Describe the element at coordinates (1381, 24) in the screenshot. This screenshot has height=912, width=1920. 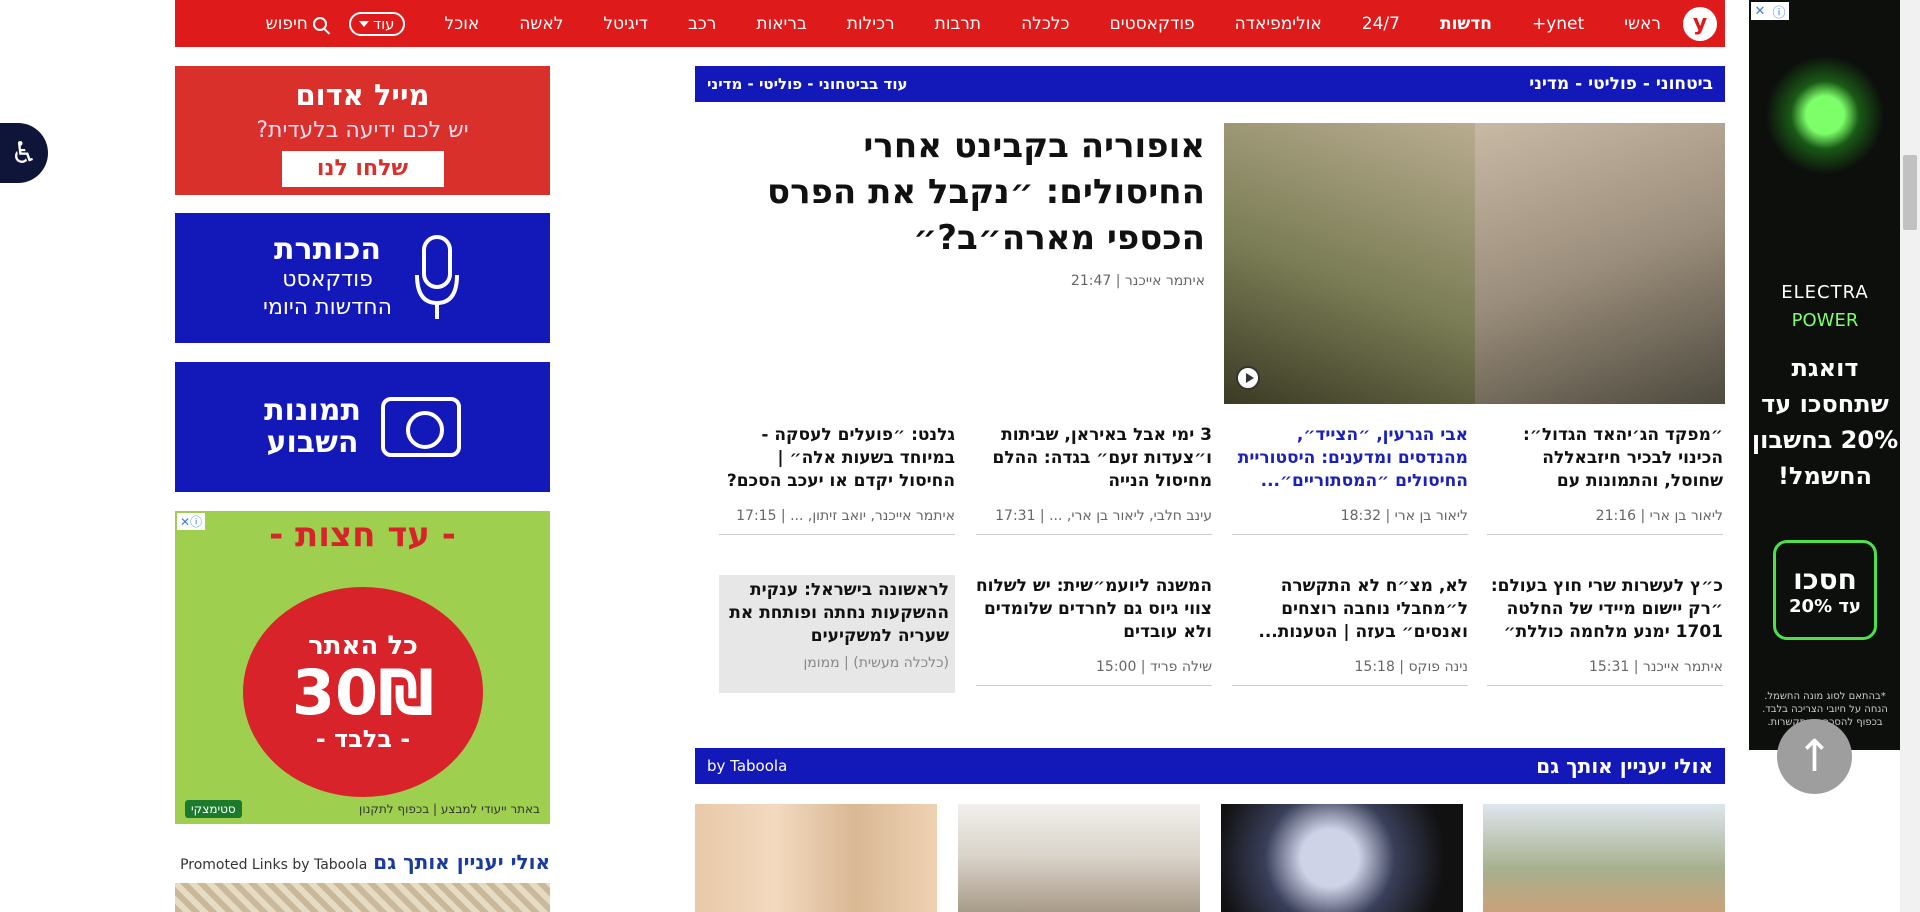
I see `nav-item-24-7: 24/7` at that location.